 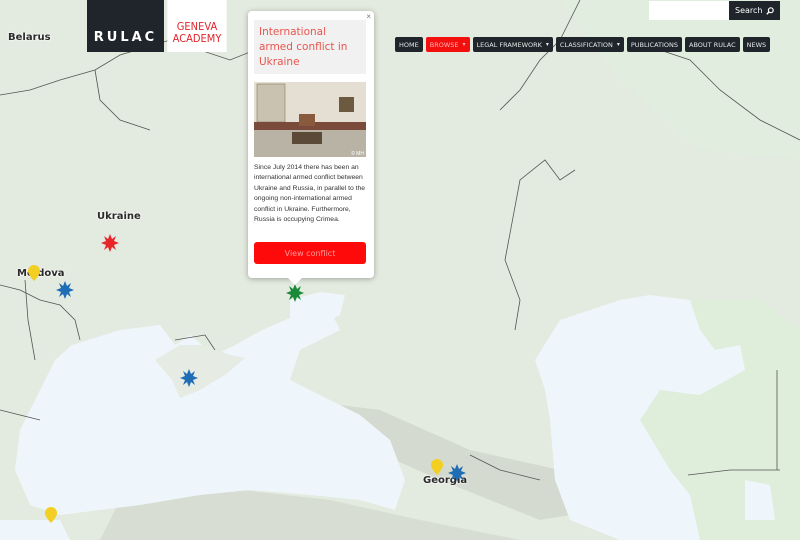 I want to click on nav-publications: PUBLICATIONS, so click(x=654, y=44).